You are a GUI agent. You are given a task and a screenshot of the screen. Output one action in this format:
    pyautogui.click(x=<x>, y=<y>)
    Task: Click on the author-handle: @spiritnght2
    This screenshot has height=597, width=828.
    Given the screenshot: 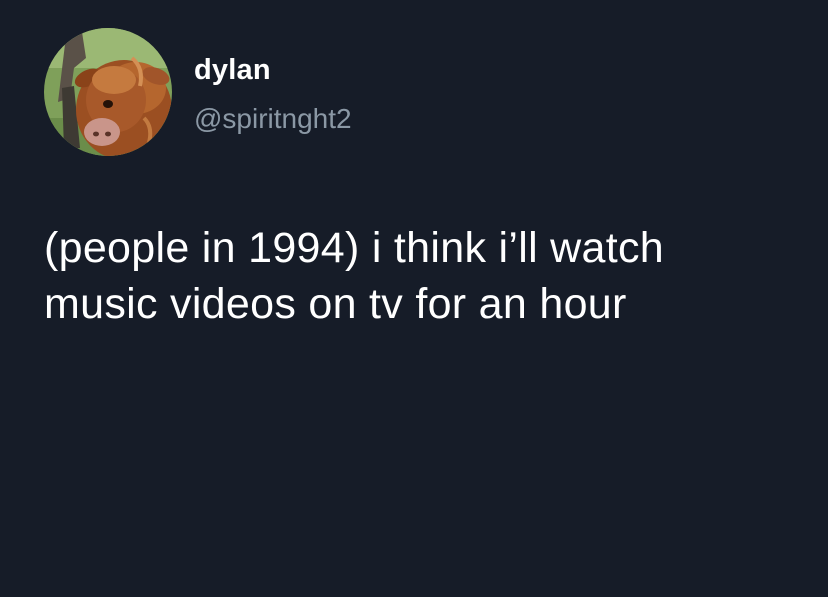 What is the action you would take?
    pyautogui.click(x=273, y=119)
    